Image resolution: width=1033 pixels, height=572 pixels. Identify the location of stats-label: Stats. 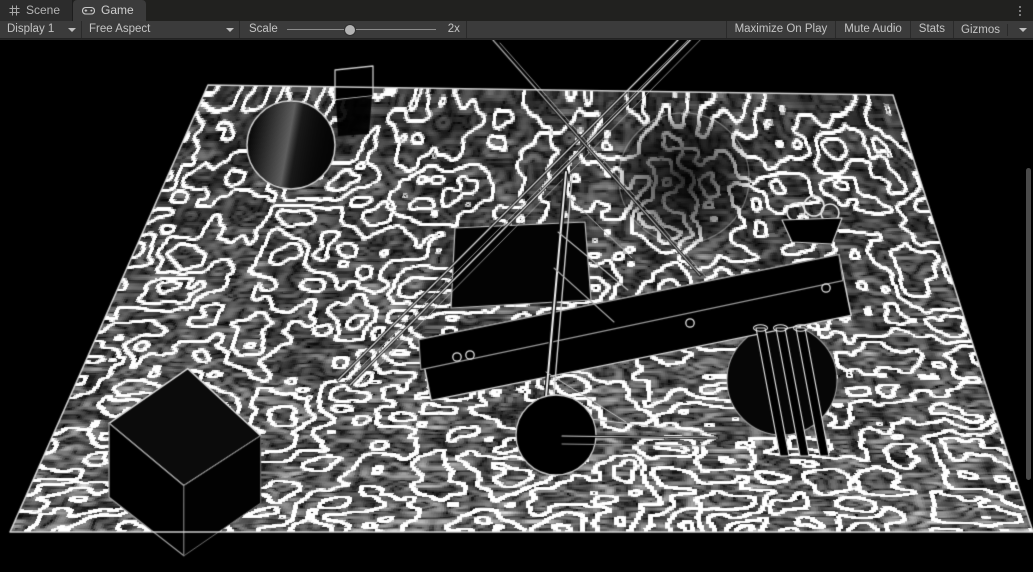
(932, 29).